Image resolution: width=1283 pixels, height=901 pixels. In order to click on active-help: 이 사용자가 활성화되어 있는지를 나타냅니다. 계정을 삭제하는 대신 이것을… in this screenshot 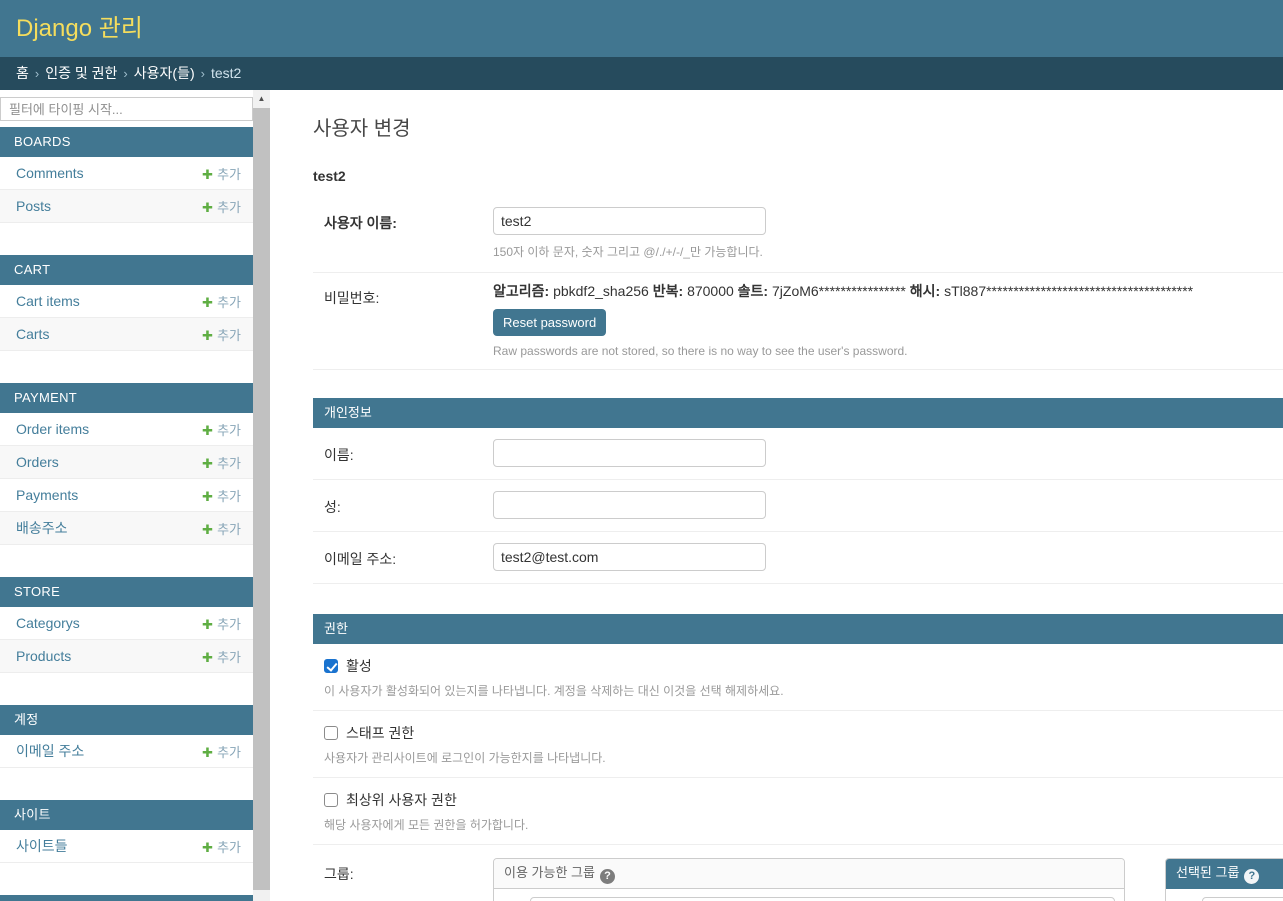, I will do `click(554, 691)`.